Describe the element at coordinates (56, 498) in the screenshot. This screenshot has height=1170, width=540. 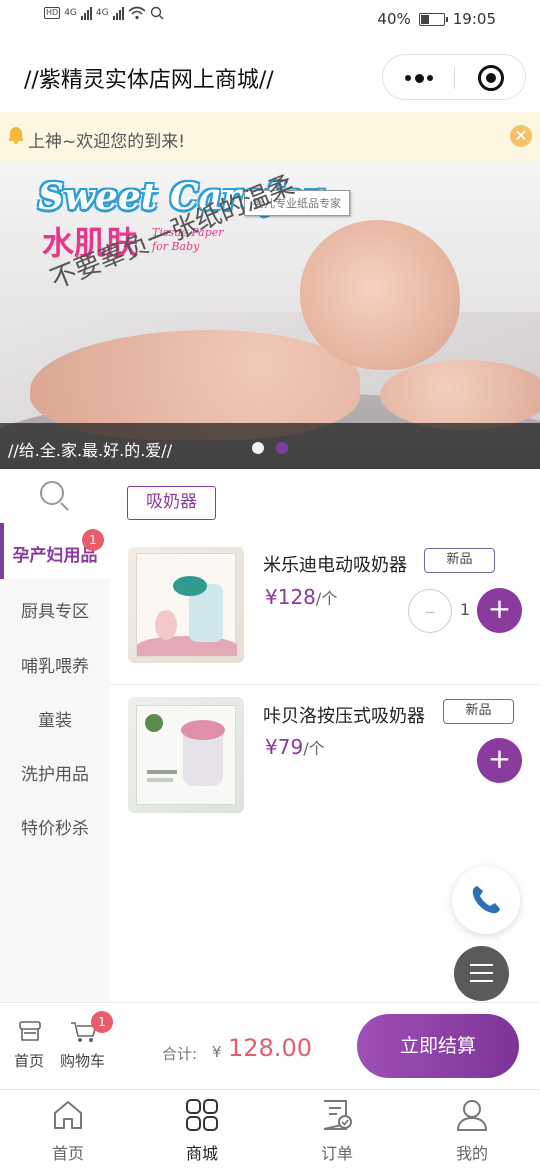
I see `search-icon` at that location.